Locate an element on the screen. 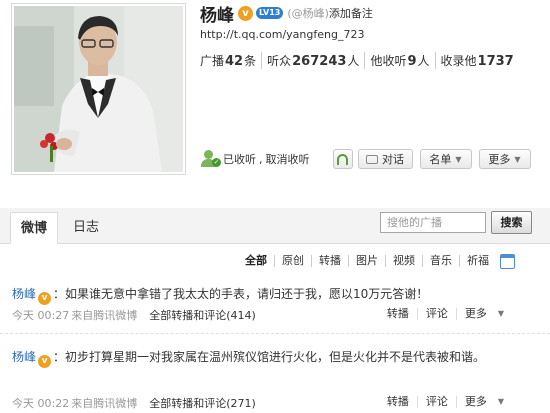  stat-value: 1737 is located at coordinates (495, 61).